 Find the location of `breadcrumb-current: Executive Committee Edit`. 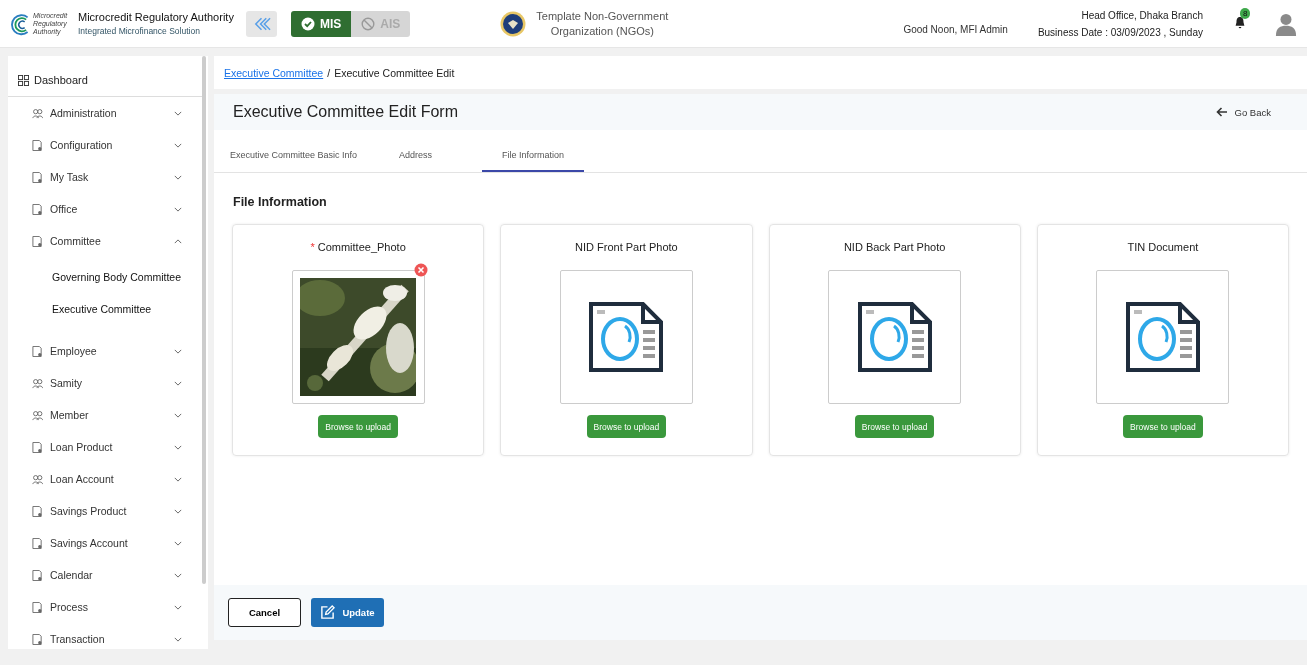

breadcrumb-current: Executive Committee Edit is located at coordinates (394, 72).